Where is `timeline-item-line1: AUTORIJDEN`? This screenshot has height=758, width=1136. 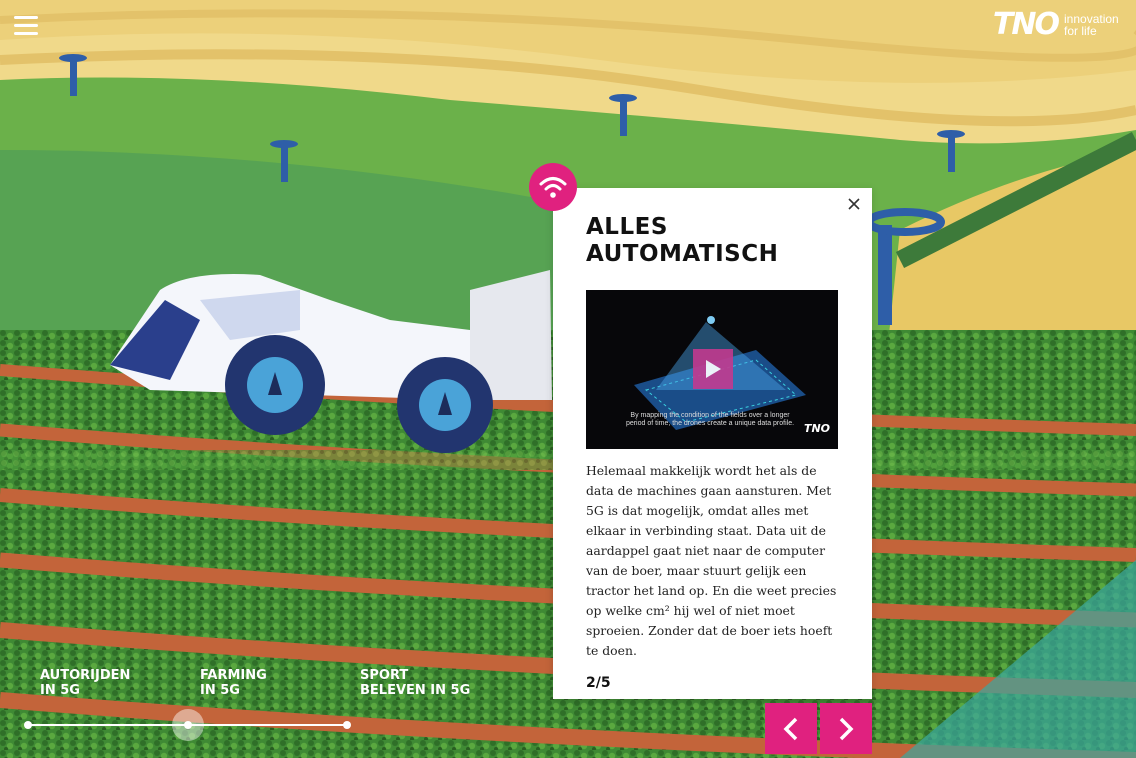 timeline-item-line1: AUTORIJDEN is located at coordinates (85, 675).